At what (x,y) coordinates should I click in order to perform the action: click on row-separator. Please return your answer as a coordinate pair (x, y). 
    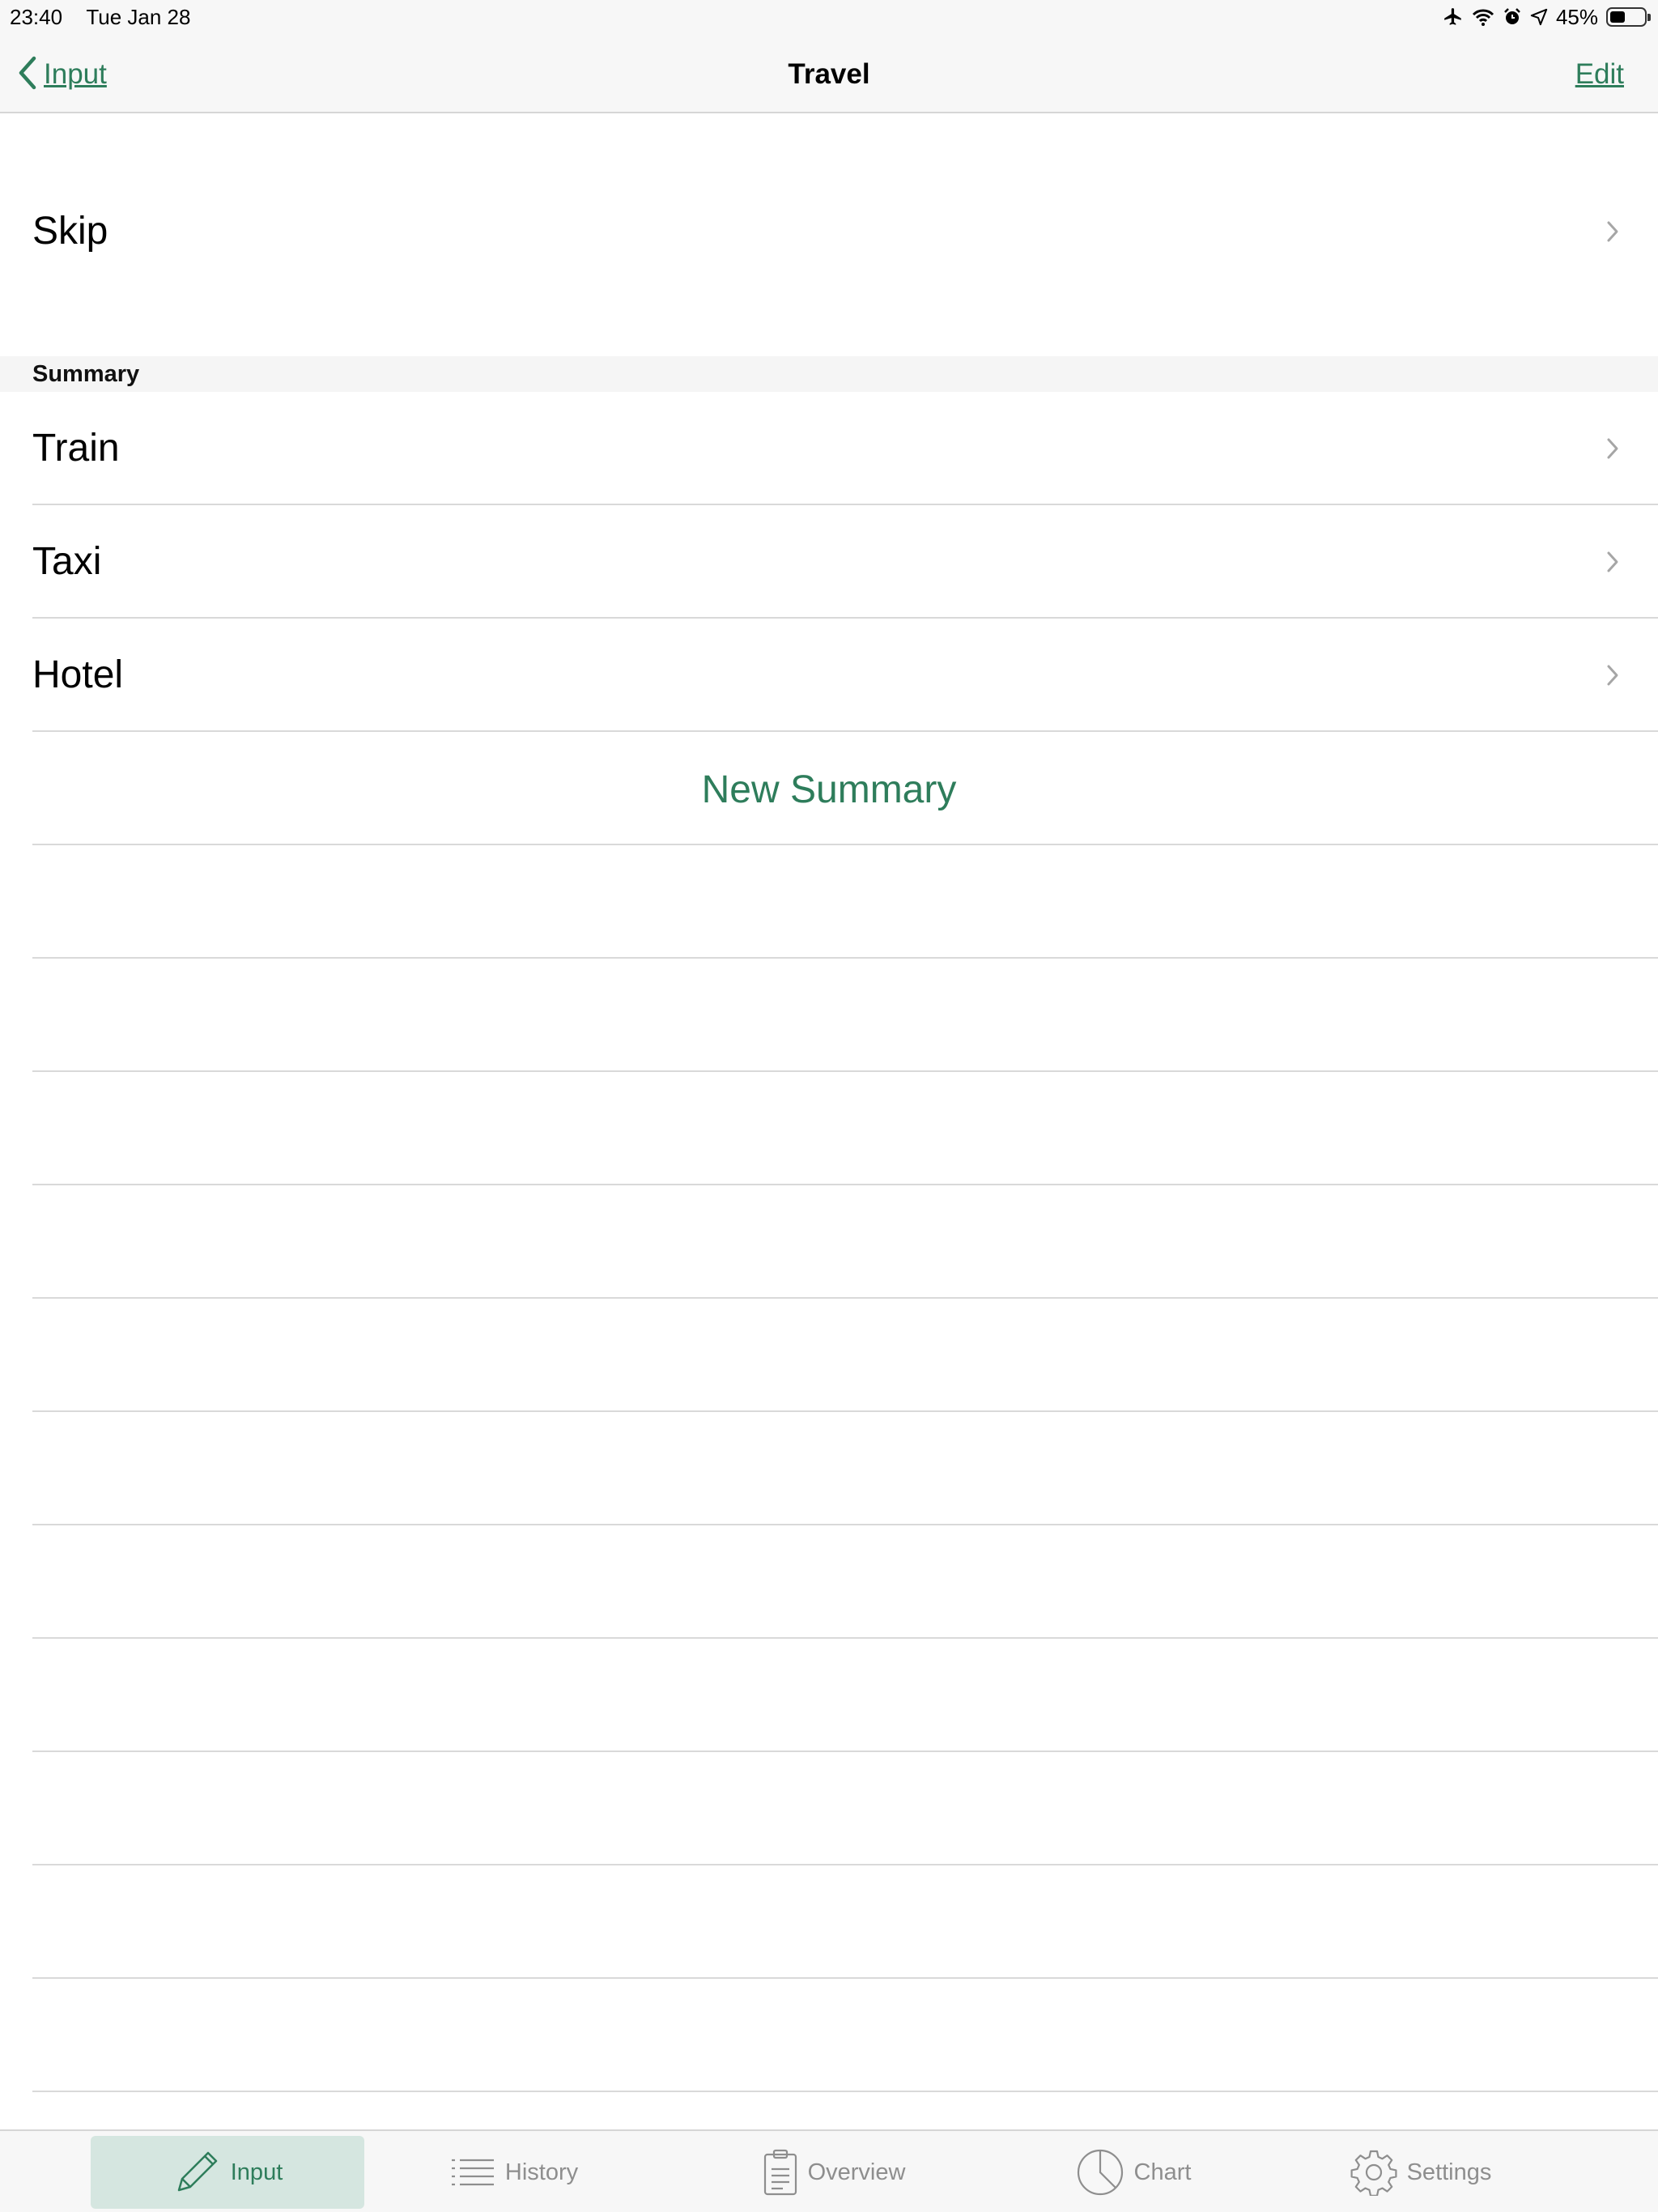
    Looking at the image, I should click on (845, 844).